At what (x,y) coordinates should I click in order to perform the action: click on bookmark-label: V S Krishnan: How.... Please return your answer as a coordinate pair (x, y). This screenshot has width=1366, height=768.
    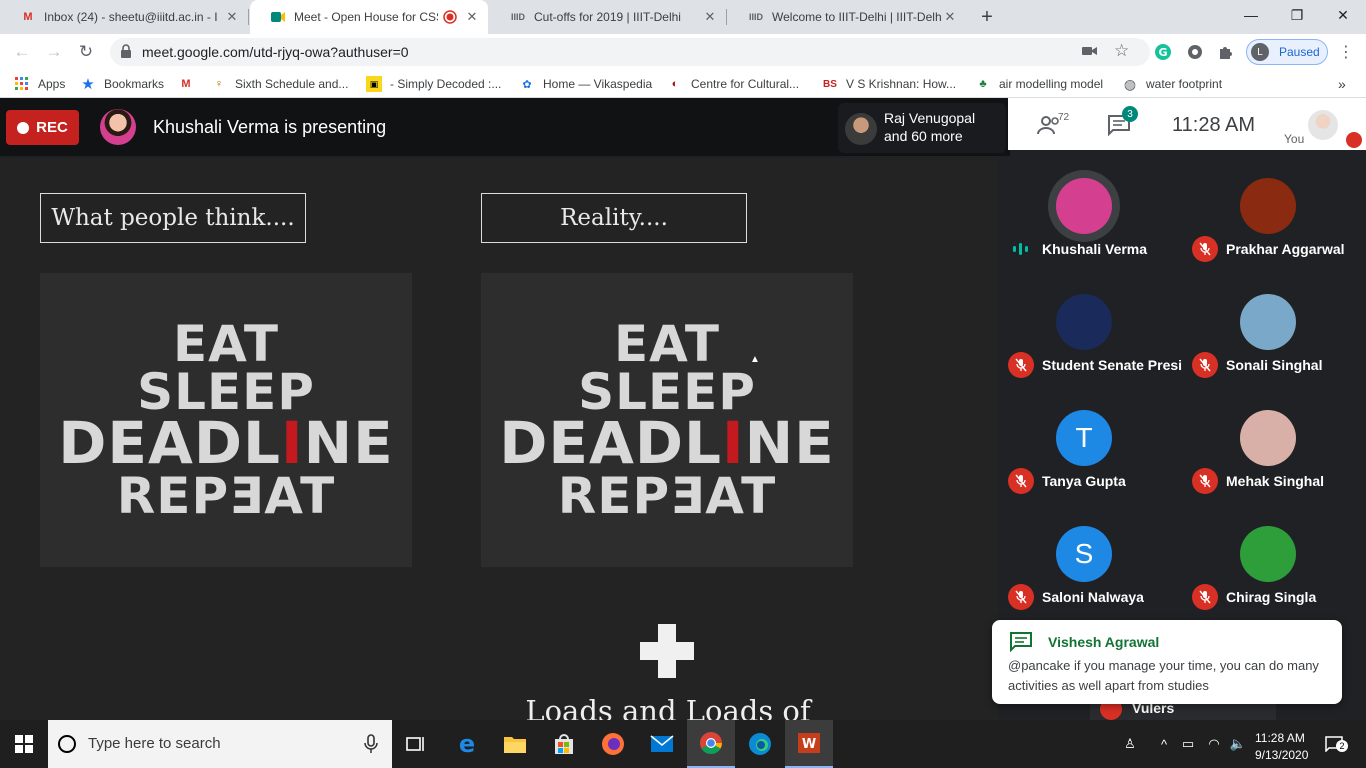
    Looking at the image, I should click on (901, 84).